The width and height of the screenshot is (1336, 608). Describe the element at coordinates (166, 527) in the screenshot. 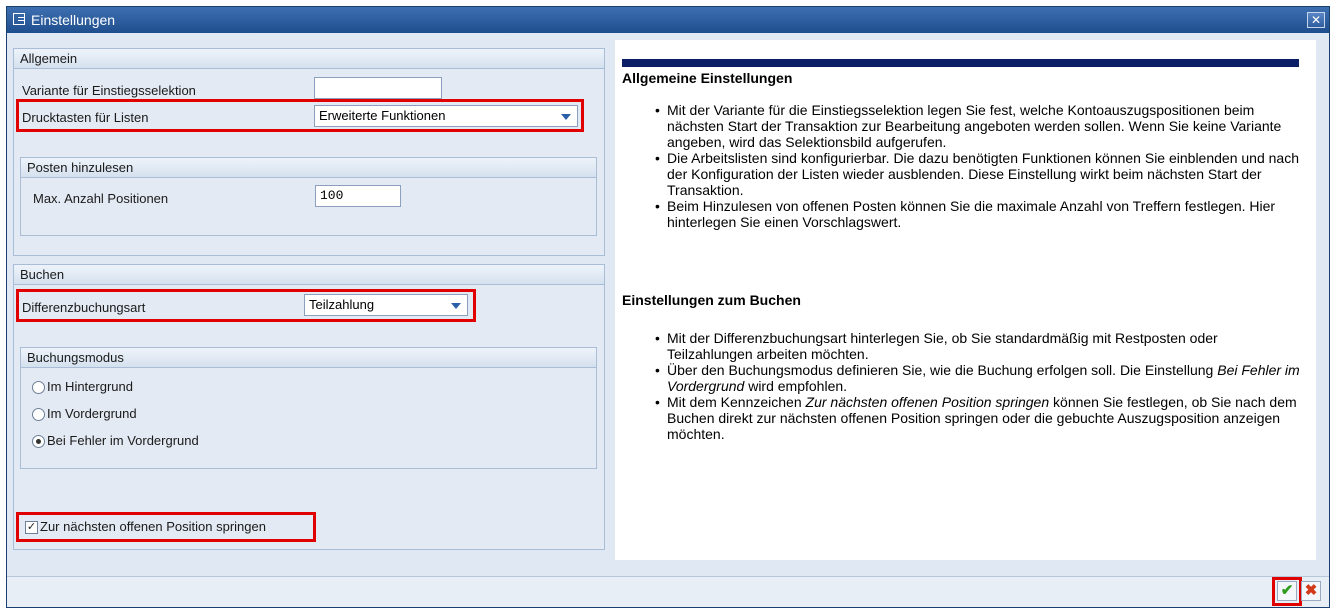

I see `highlight-checkbox` at that location.